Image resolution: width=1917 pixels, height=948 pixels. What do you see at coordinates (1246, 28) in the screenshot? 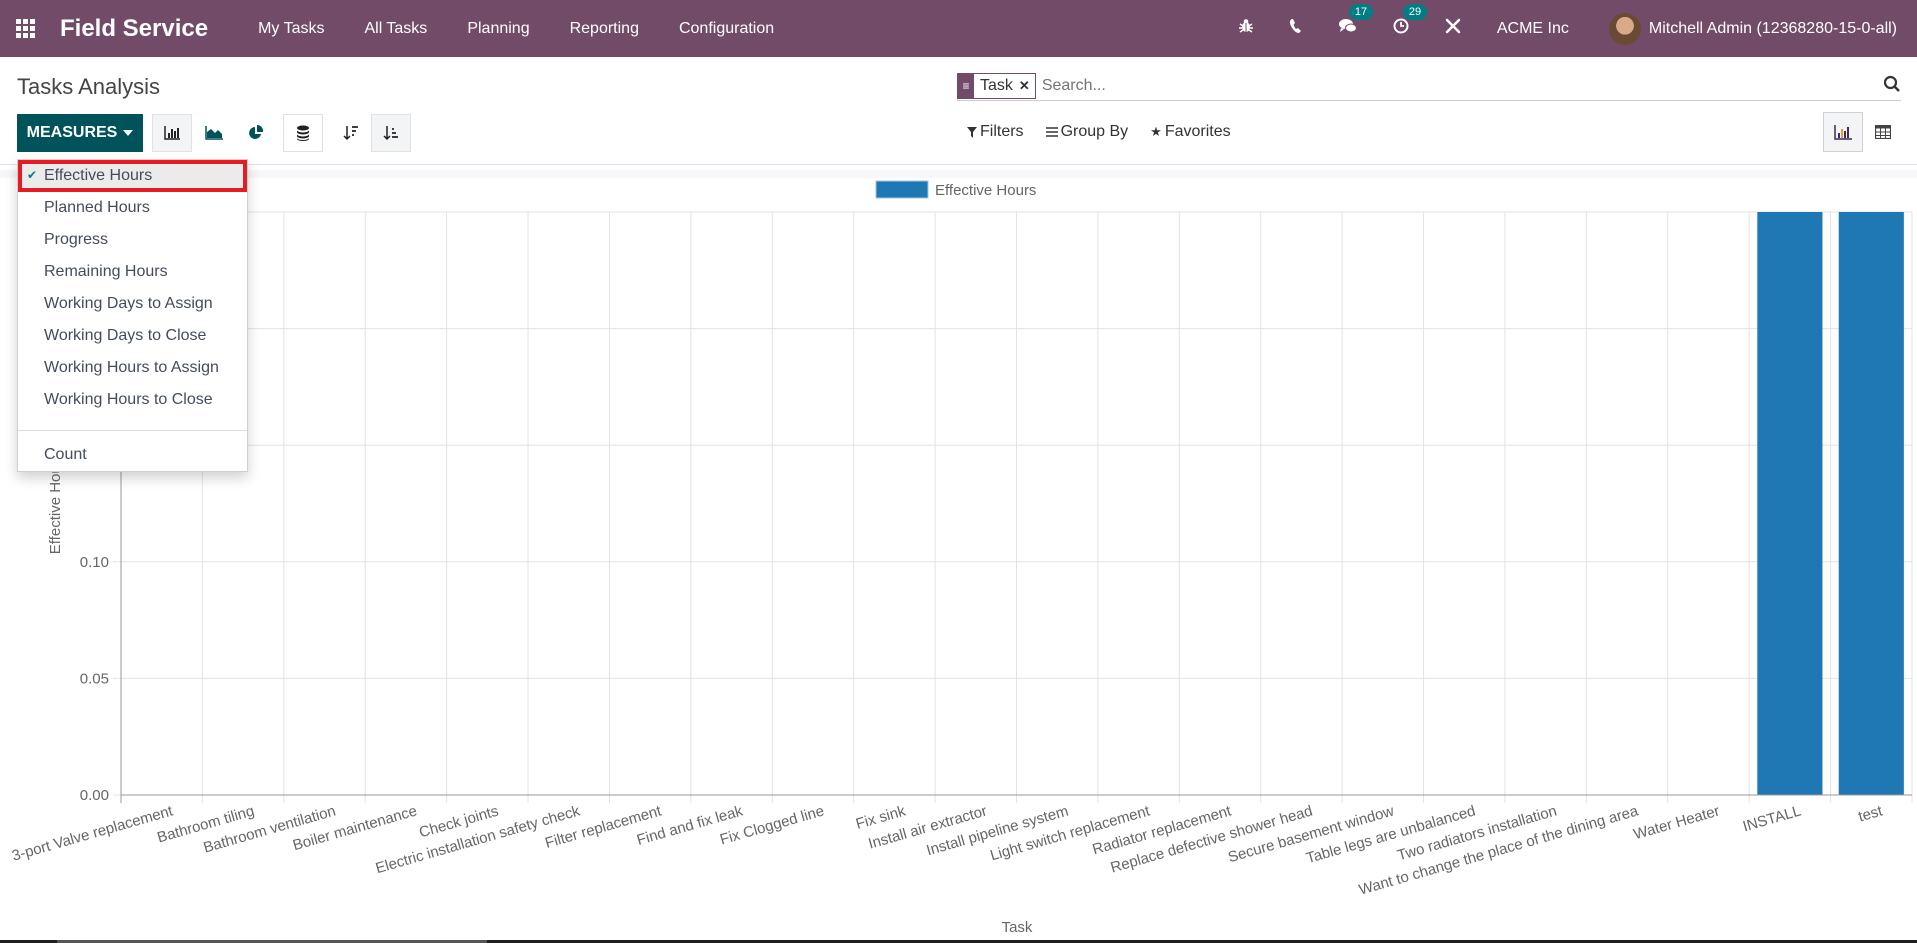
I see `bug-icon` at bounding box center [1246, 28].